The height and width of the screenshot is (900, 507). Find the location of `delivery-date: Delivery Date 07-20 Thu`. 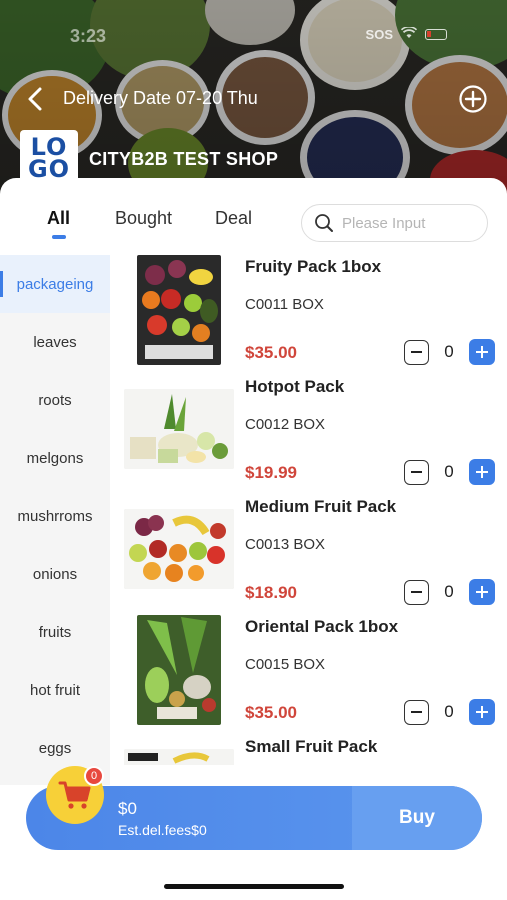

delivery-date: Delivery Date 07-20 Thu is located at coordinates (160, 98).